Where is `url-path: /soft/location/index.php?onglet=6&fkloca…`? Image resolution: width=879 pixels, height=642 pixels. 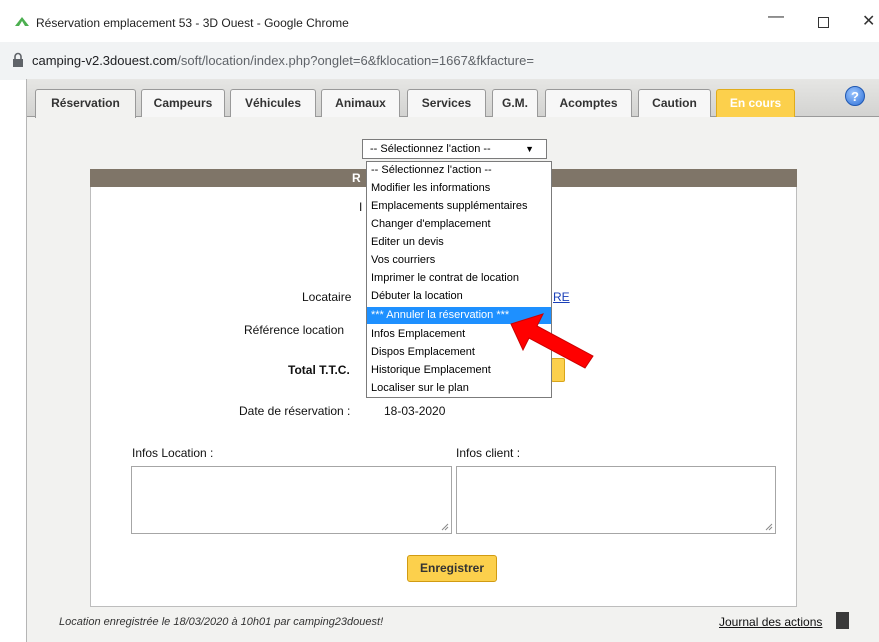
url-path: /soft/location/index.php?onglet=6&fkloca… is located at coordinates (355, 60).